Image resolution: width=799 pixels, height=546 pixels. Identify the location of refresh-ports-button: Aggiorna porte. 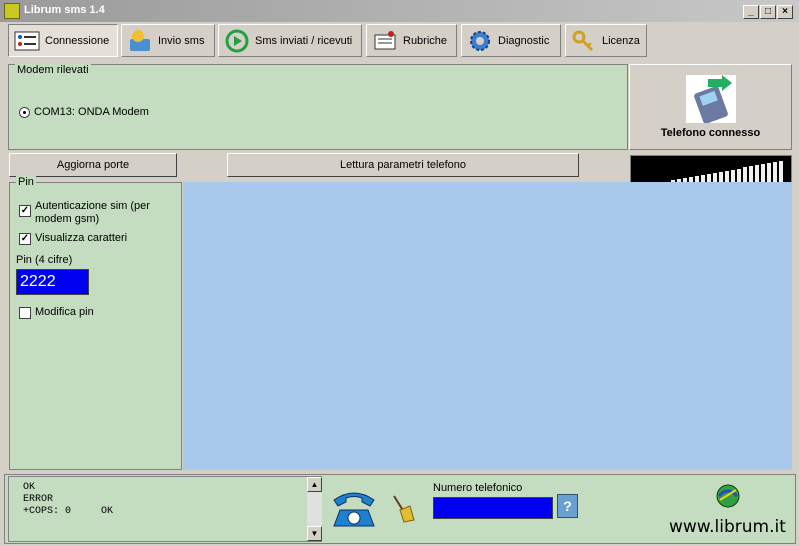
(93, 165).